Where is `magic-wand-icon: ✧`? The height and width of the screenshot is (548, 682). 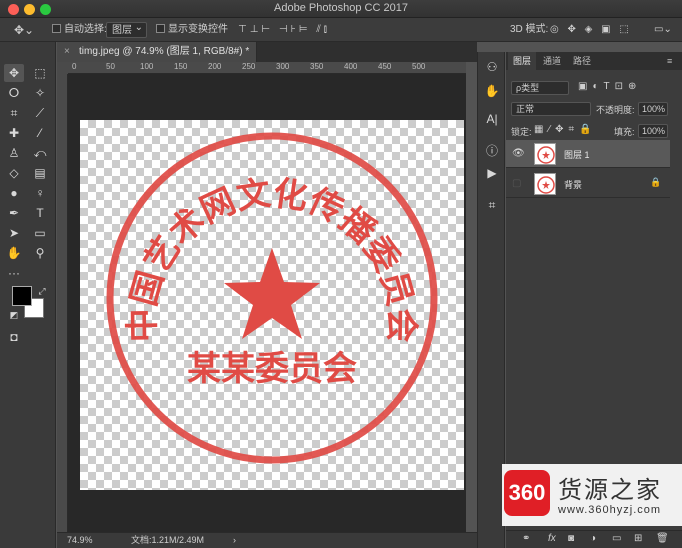
magic-wand-icon: ✧ is located at coordinates (40, 93).